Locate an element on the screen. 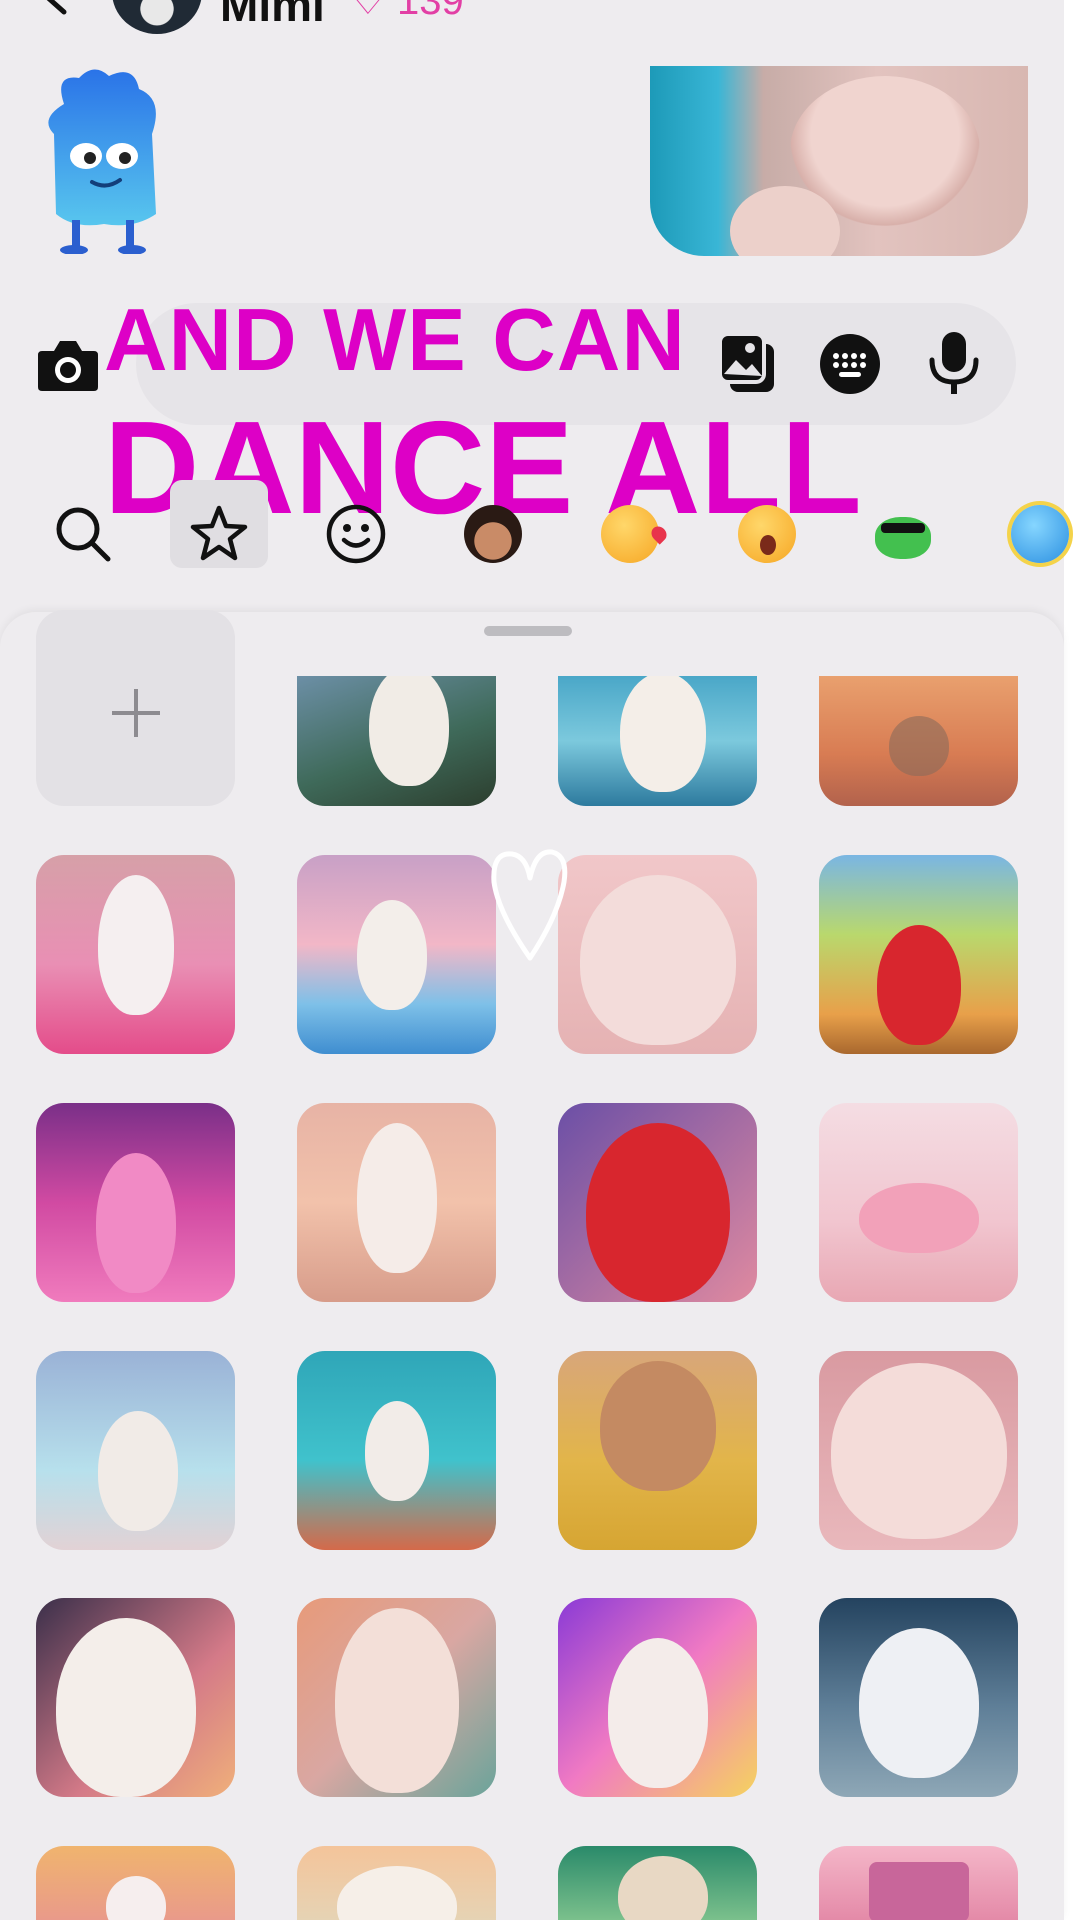 The image size is (1080, 1920). caption-line-1: AND WE CAN is located at coordinates (395, 339).